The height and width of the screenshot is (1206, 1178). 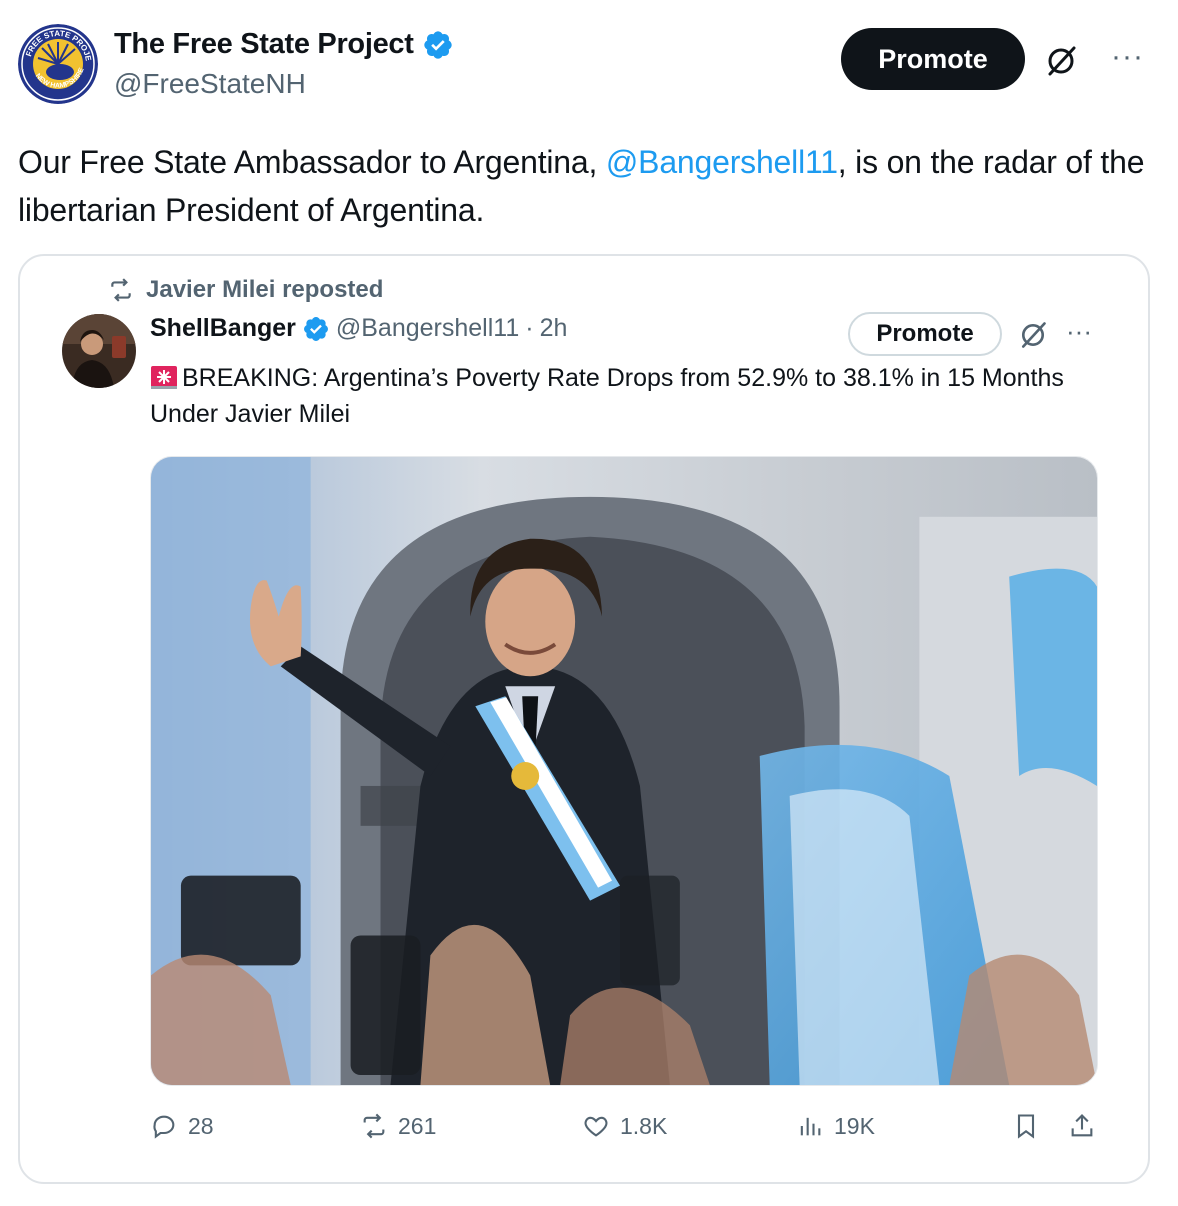 I want to click on like-count: 1.8K, so click(x=644, y=1125).